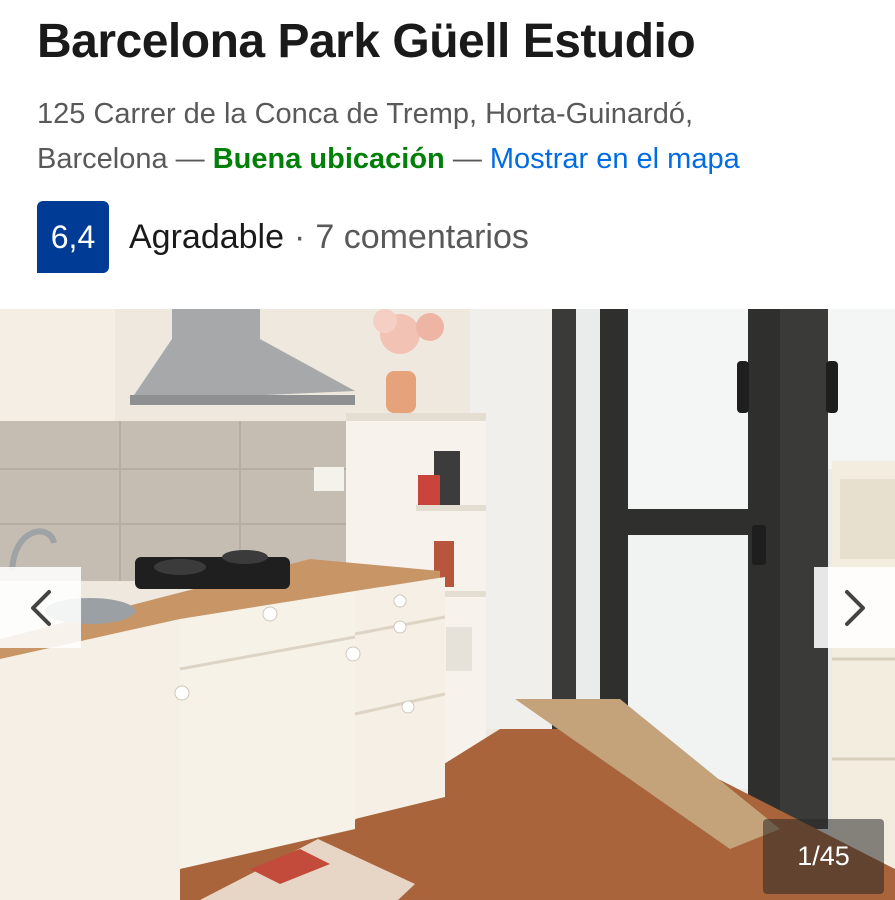 The image size is (895, 900). Describe the element at coordinates (823, 856) in the screenshot. I see `photo-counter: 1/45` at that location.